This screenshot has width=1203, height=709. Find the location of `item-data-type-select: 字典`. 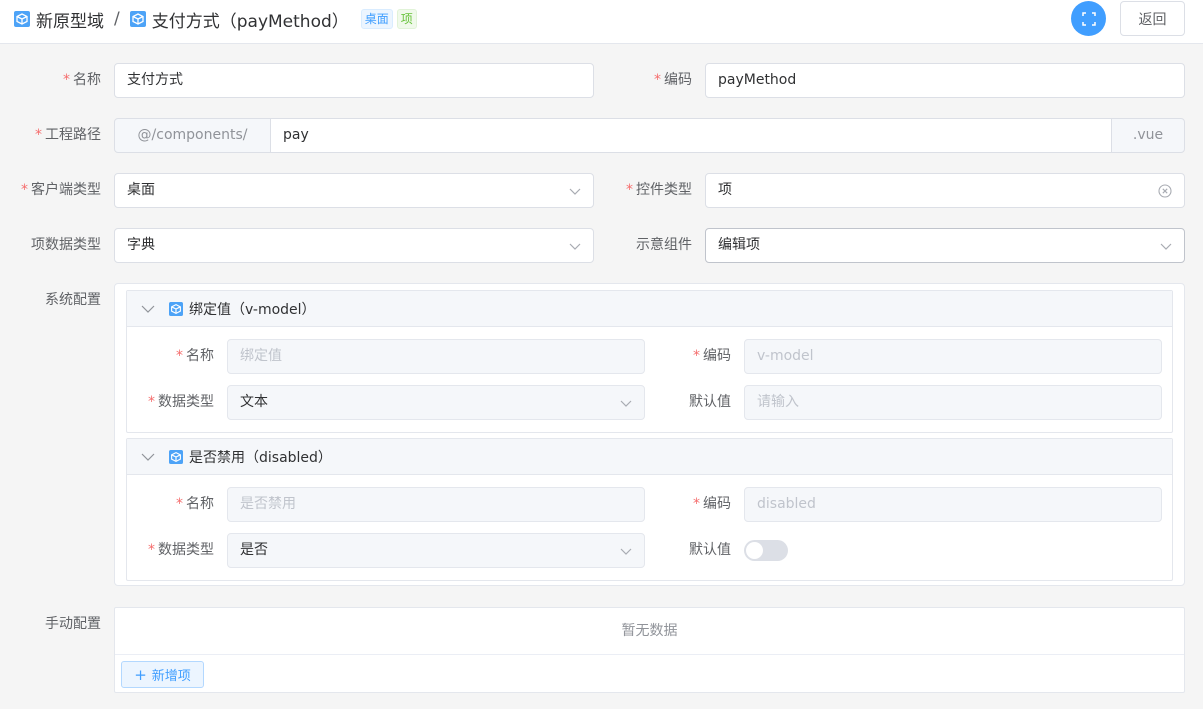

item-data-type-select: 字典 is located at coordinates (354, 245).